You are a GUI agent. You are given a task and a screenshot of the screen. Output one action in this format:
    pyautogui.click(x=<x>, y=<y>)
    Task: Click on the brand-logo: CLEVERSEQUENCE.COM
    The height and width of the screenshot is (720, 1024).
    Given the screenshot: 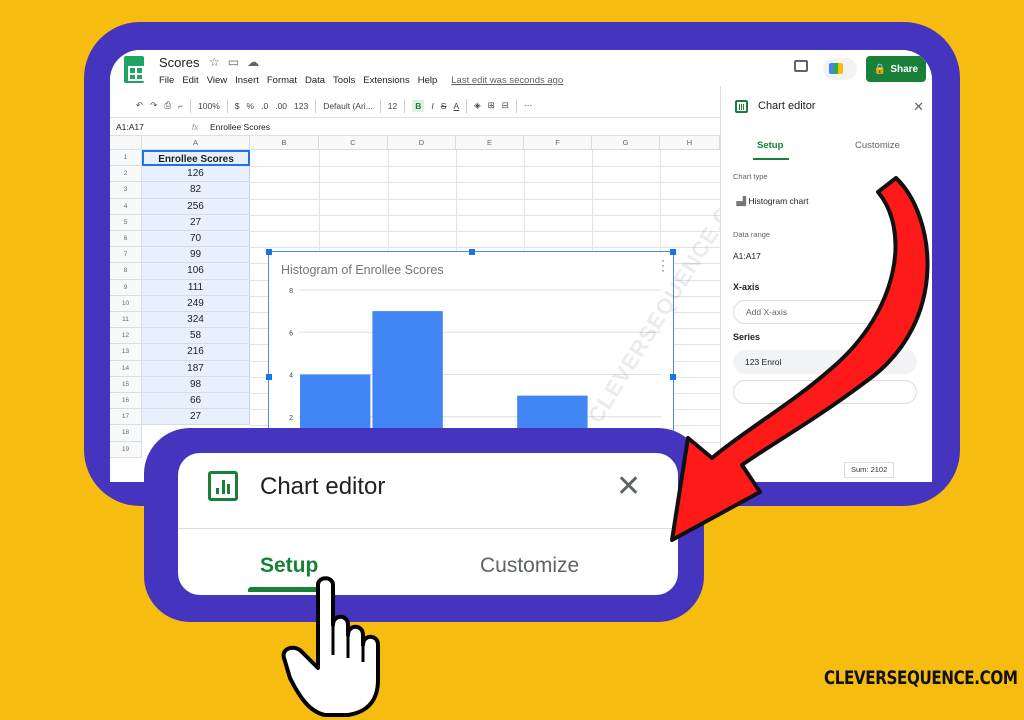 What is the action you would take?
    pyautogui.click(x=921, y=678)
    